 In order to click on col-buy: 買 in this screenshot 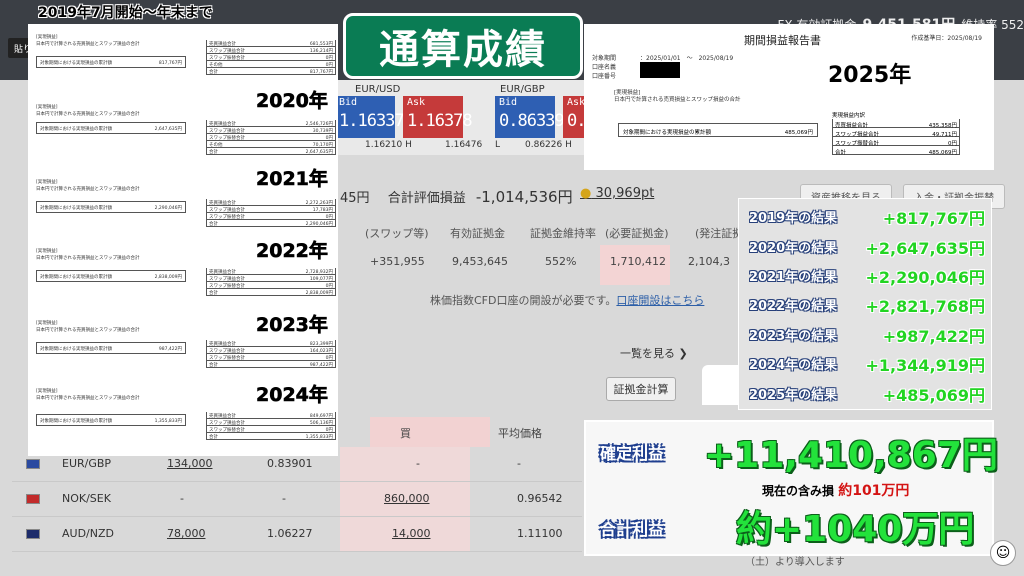, I will do `click(405, 433)`.